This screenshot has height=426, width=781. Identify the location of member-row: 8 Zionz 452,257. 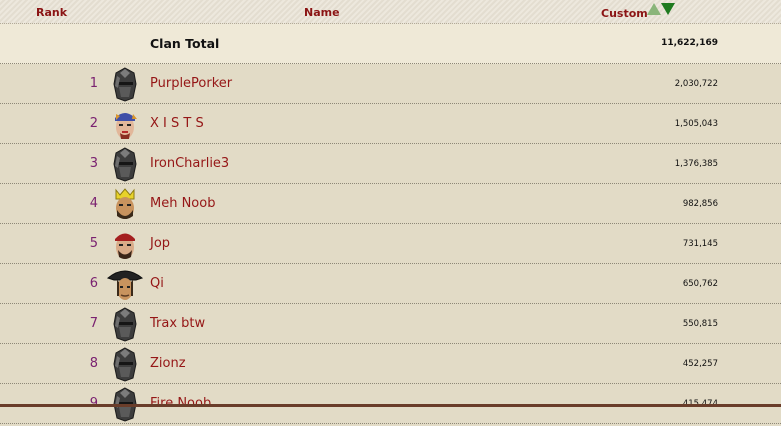
(390, 364).